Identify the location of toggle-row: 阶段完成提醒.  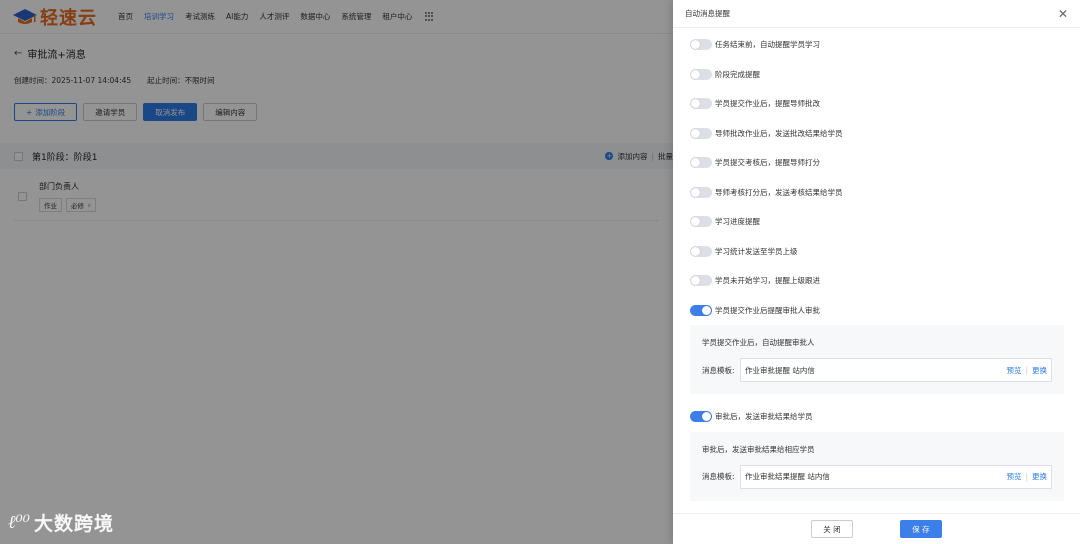
(877, 75).